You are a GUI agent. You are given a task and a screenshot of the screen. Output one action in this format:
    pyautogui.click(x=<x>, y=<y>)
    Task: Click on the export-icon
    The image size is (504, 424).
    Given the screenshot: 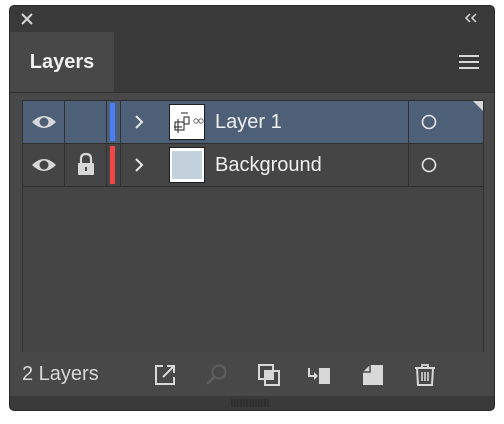 What is the action you would take?
    pyautogui.click(x=165, y=375)
    